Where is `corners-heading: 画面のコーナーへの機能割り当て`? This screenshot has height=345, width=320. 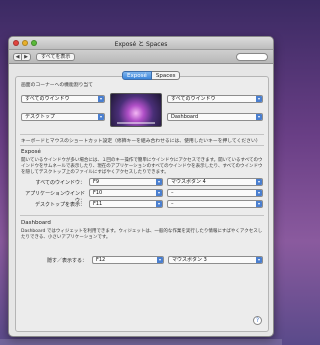 corners-heading: 画面のコーナーへの機能割り当て is located at coordinates (57, 85).